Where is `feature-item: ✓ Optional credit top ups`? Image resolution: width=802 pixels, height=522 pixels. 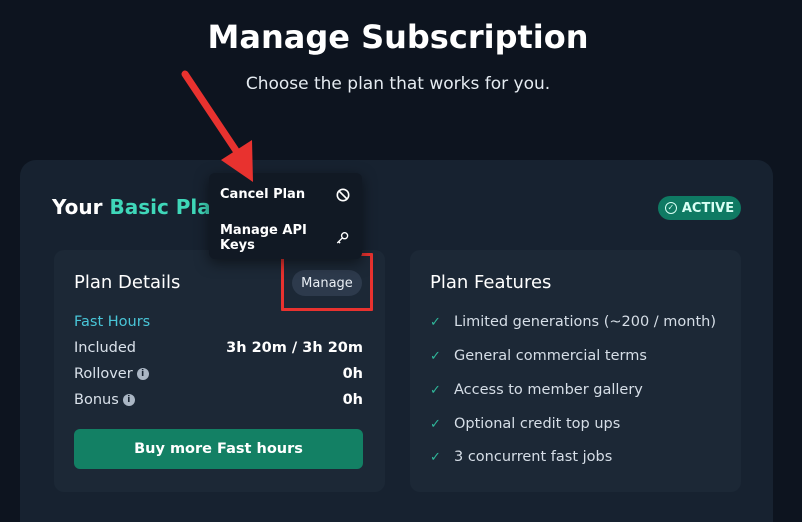
feature-item: ✓ Optional credit top ups is located at coordinates (525, 424).